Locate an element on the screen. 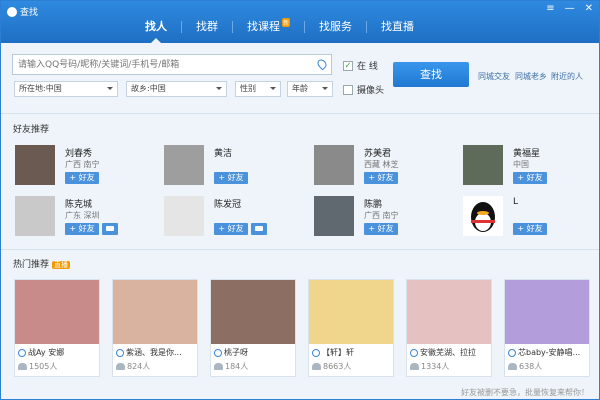 Image resolution: width=600 pixels, height=400 pixels. tab-label: 找群 is located at coordinates (207, 26).